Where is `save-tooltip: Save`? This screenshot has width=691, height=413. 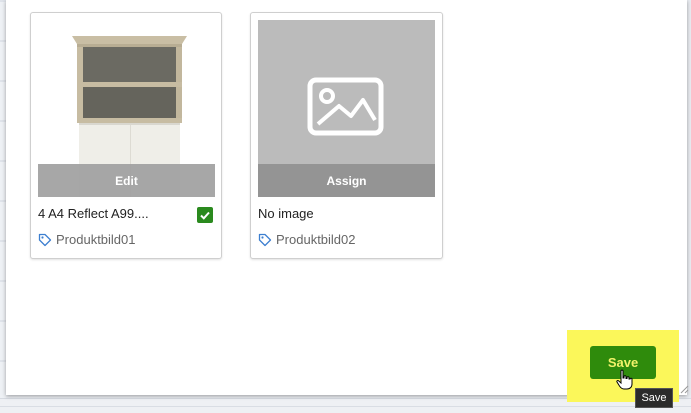 save-tooltip: Save is located at coordinates (654, 398).